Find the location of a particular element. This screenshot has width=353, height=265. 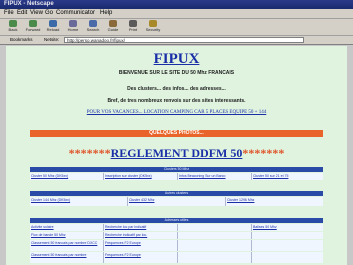

menu-go: Go is located at coordinates (49, 13).